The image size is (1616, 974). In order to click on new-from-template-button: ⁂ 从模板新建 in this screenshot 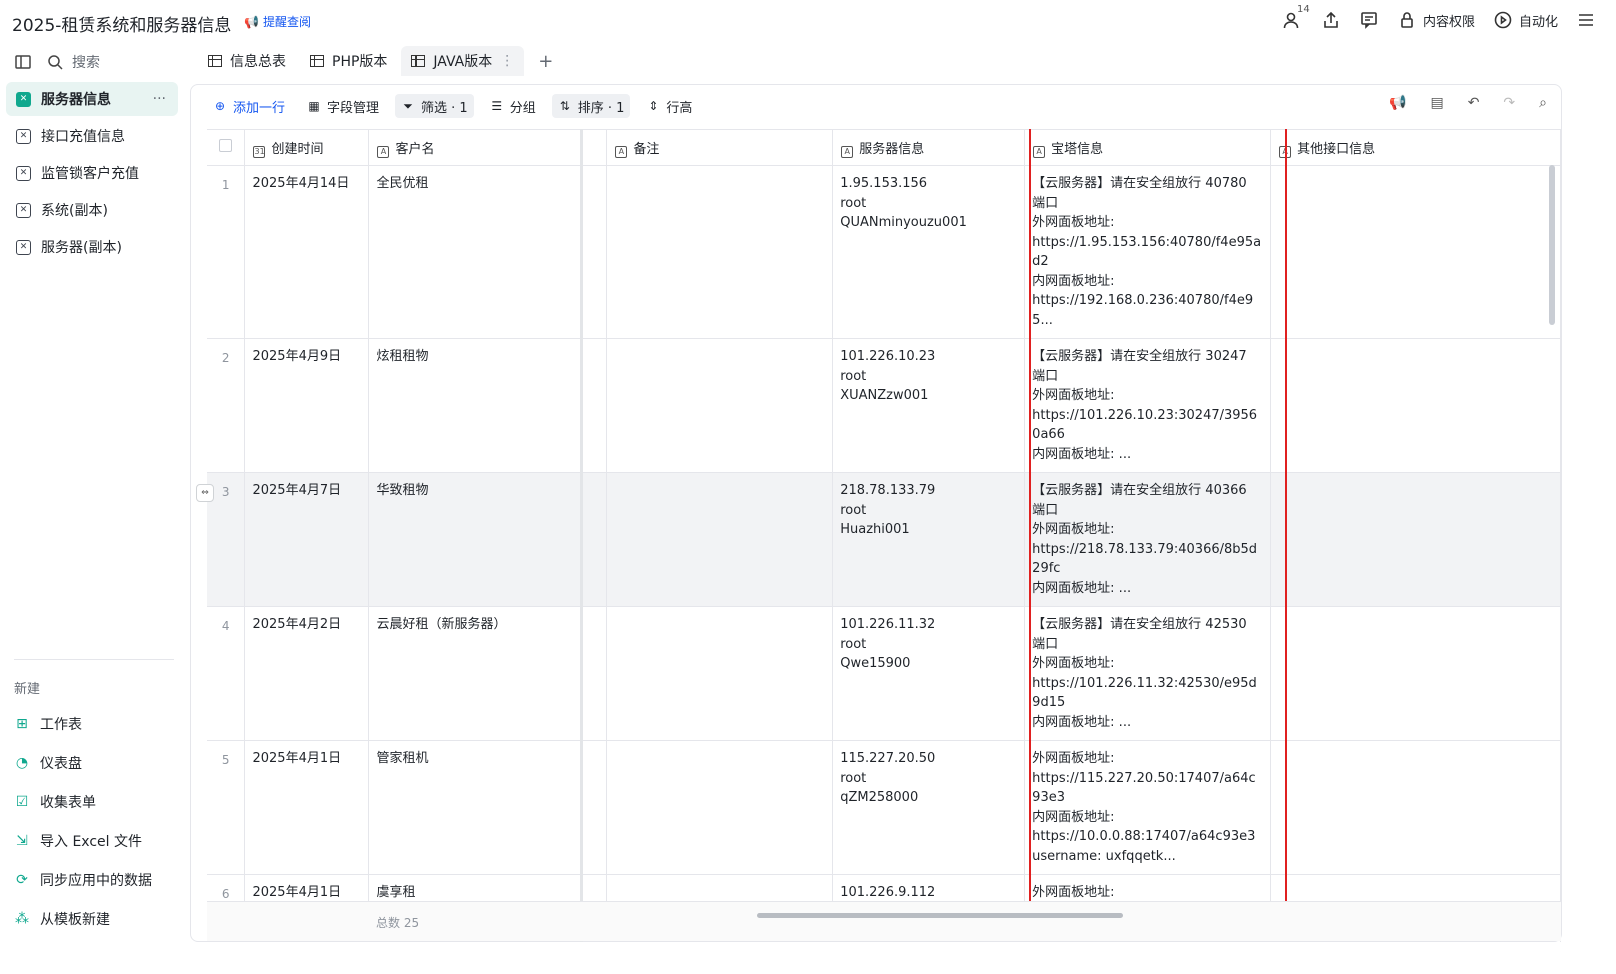, I will do `click(83, 918)`.